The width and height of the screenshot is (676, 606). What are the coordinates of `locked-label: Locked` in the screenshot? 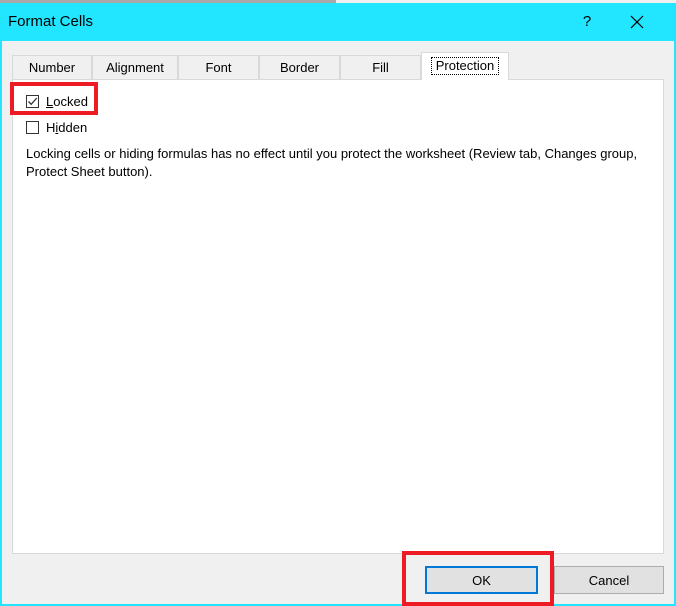 It's located at (67, 101).